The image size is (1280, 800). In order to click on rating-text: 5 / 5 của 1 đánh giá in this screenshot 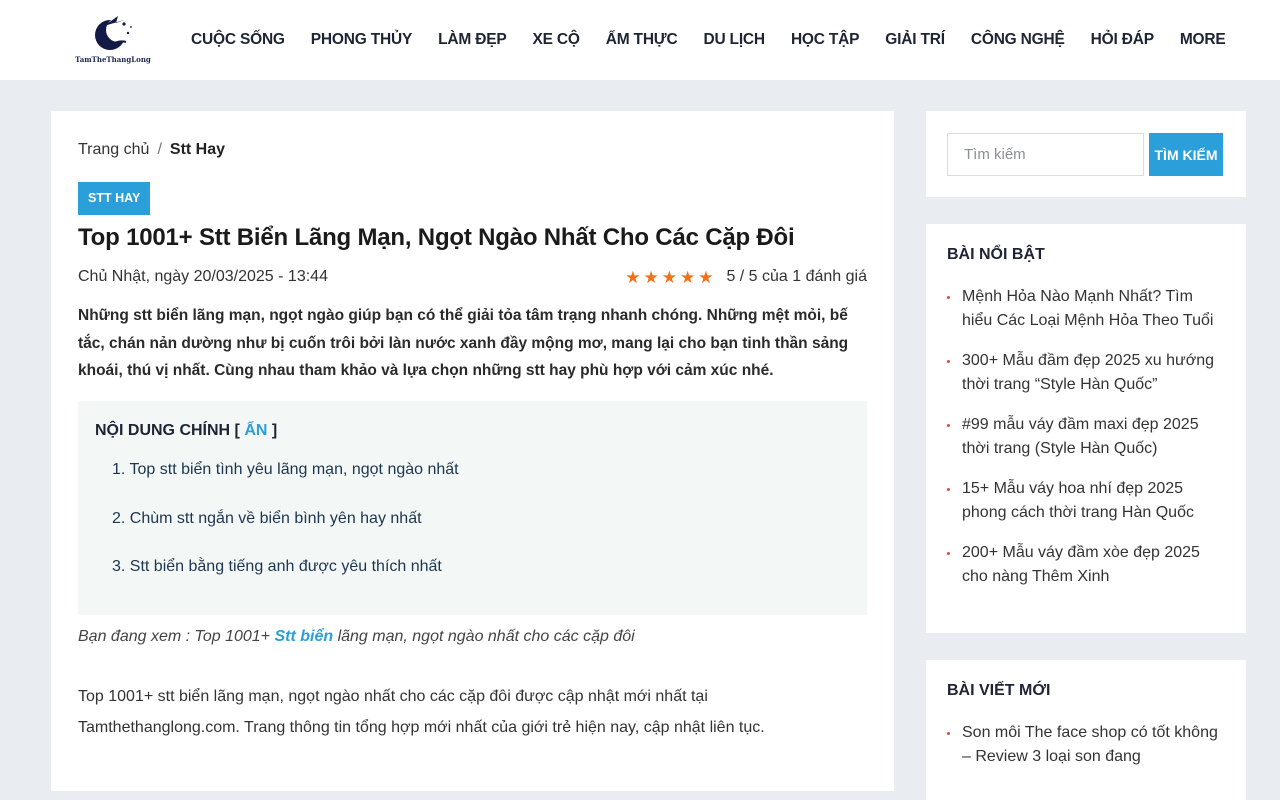, I will do `click(796, 276)`.